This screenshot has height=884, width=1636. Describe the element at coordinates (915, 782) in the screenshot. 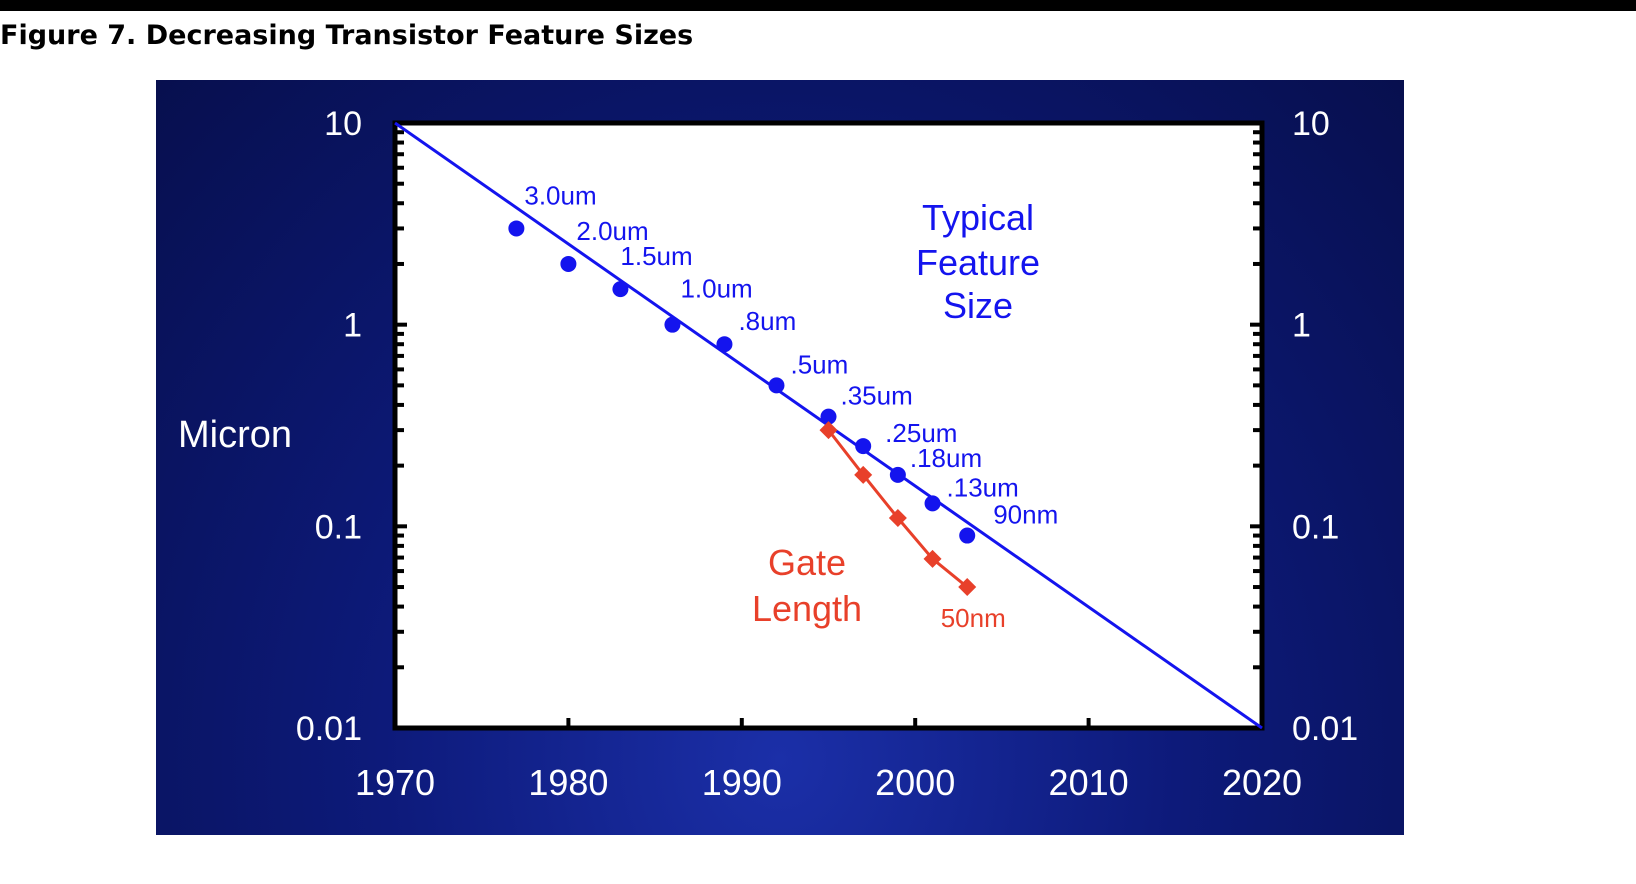

I see `x-tick-label: 2000` at that location.